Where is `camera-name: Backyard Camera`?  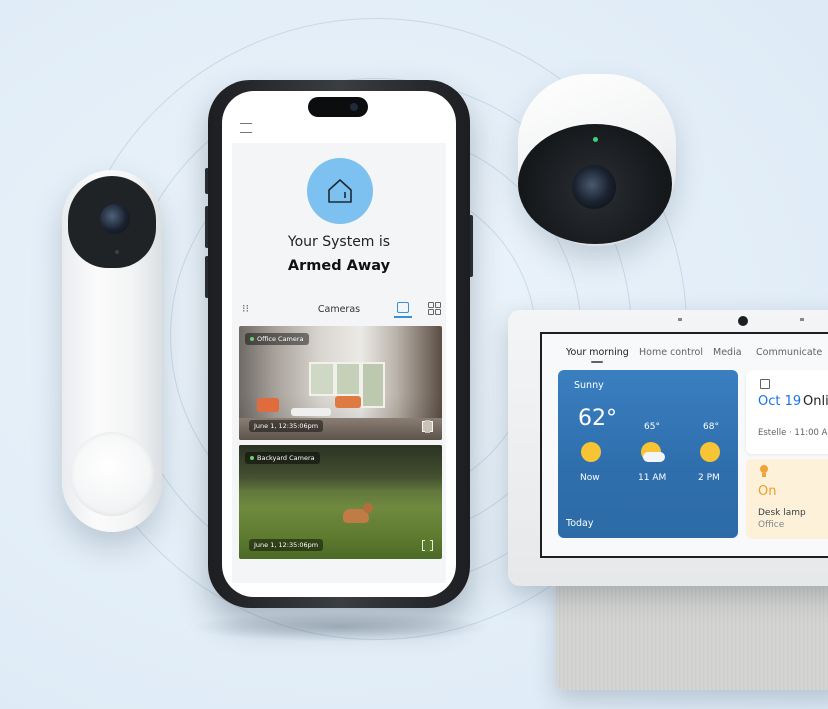 camera-name: Backyard Camera is located at coordinates (286, 458).